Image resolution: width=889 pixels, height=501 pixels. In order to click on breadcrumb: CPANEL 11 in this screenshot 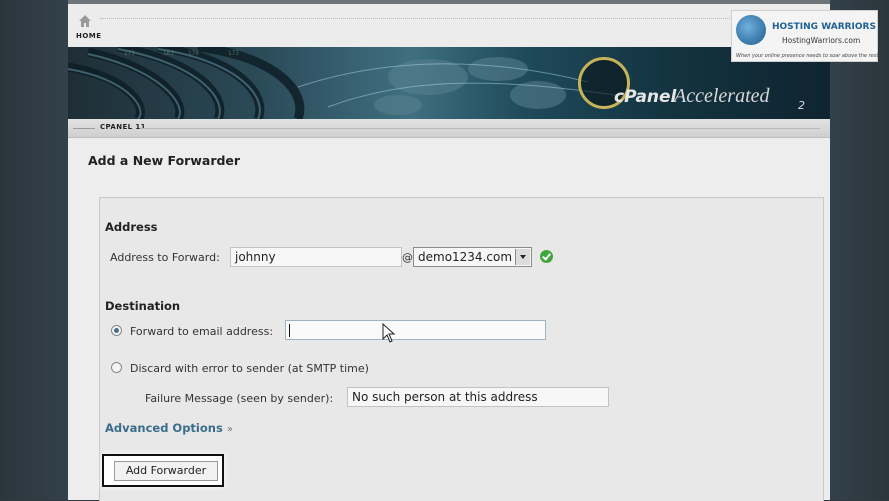, I will do `click(449, 128)`.